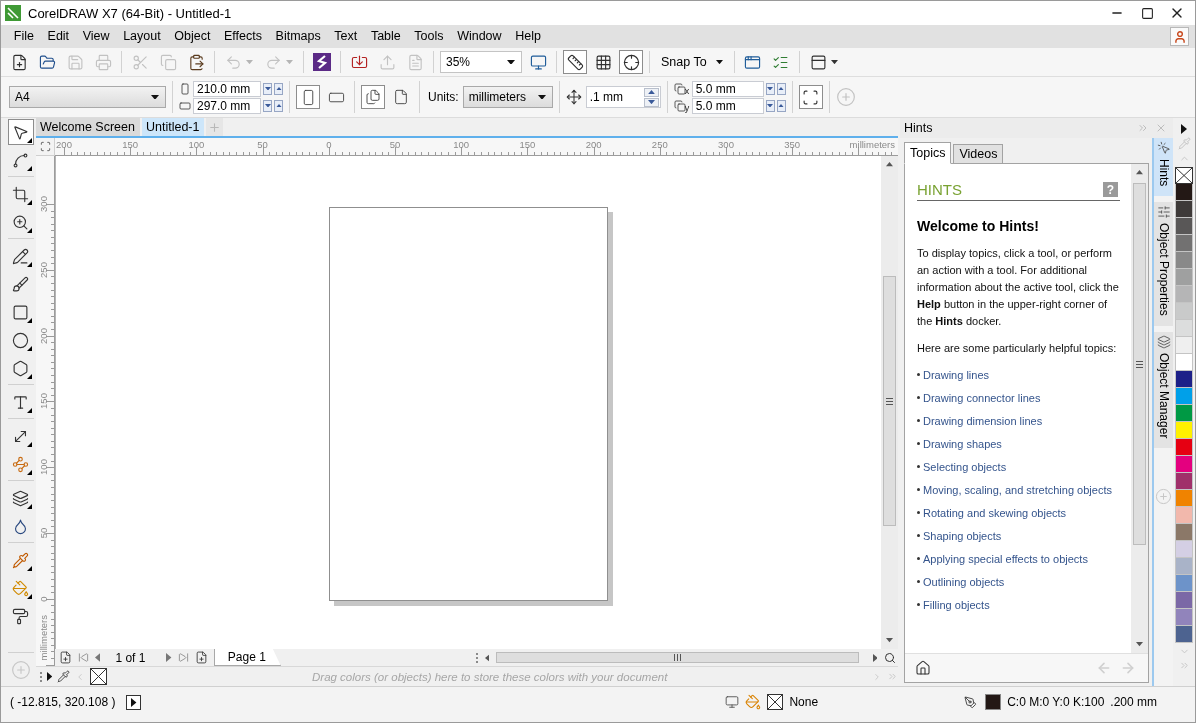 This screenshot has width=1196, height=723. What do you see at coordinates (631, 62) in the screenshot?
I see `guidelines-toggle` at bounding box center [631, 62].